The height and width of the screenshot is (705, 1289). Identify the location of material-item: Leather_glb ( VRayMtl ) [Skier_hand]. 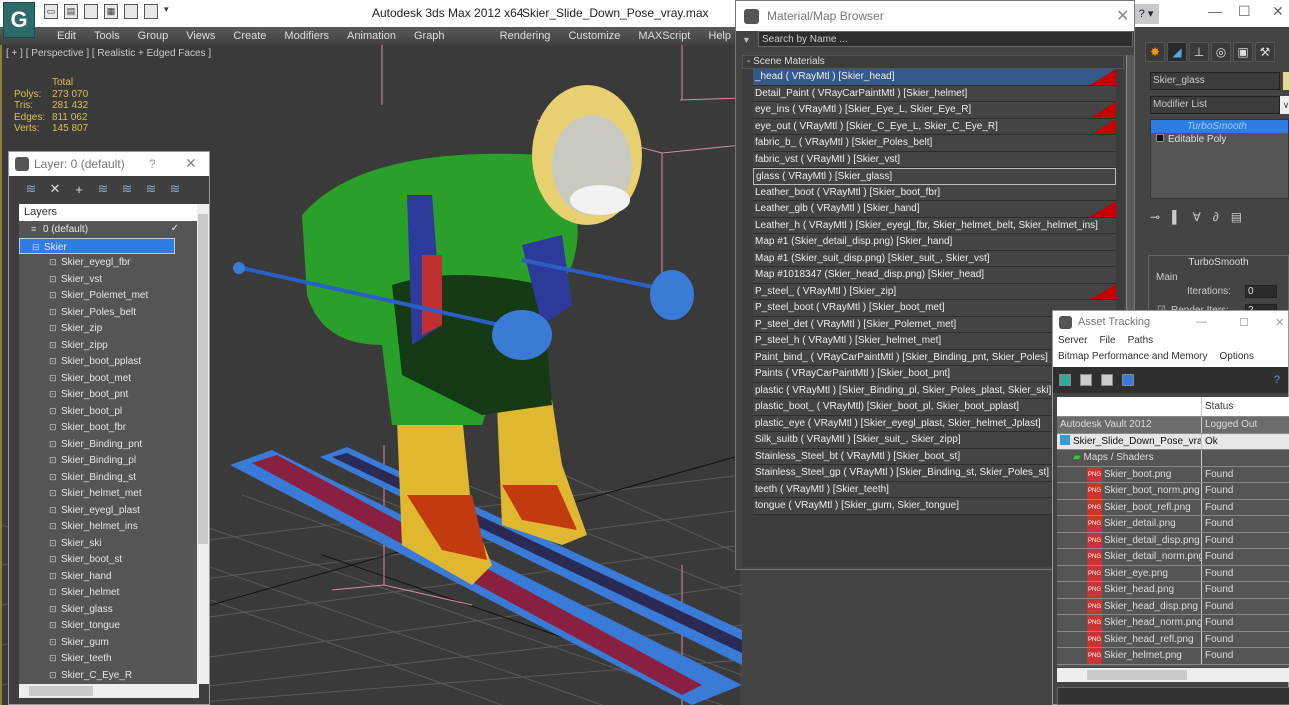
(934, 209).